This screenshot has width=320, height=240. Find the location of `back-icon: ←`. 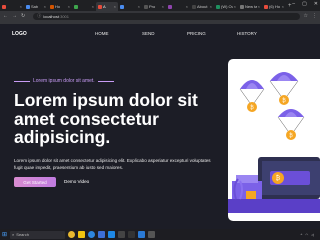

back-icon: ← is located at coordinates (5, 16).